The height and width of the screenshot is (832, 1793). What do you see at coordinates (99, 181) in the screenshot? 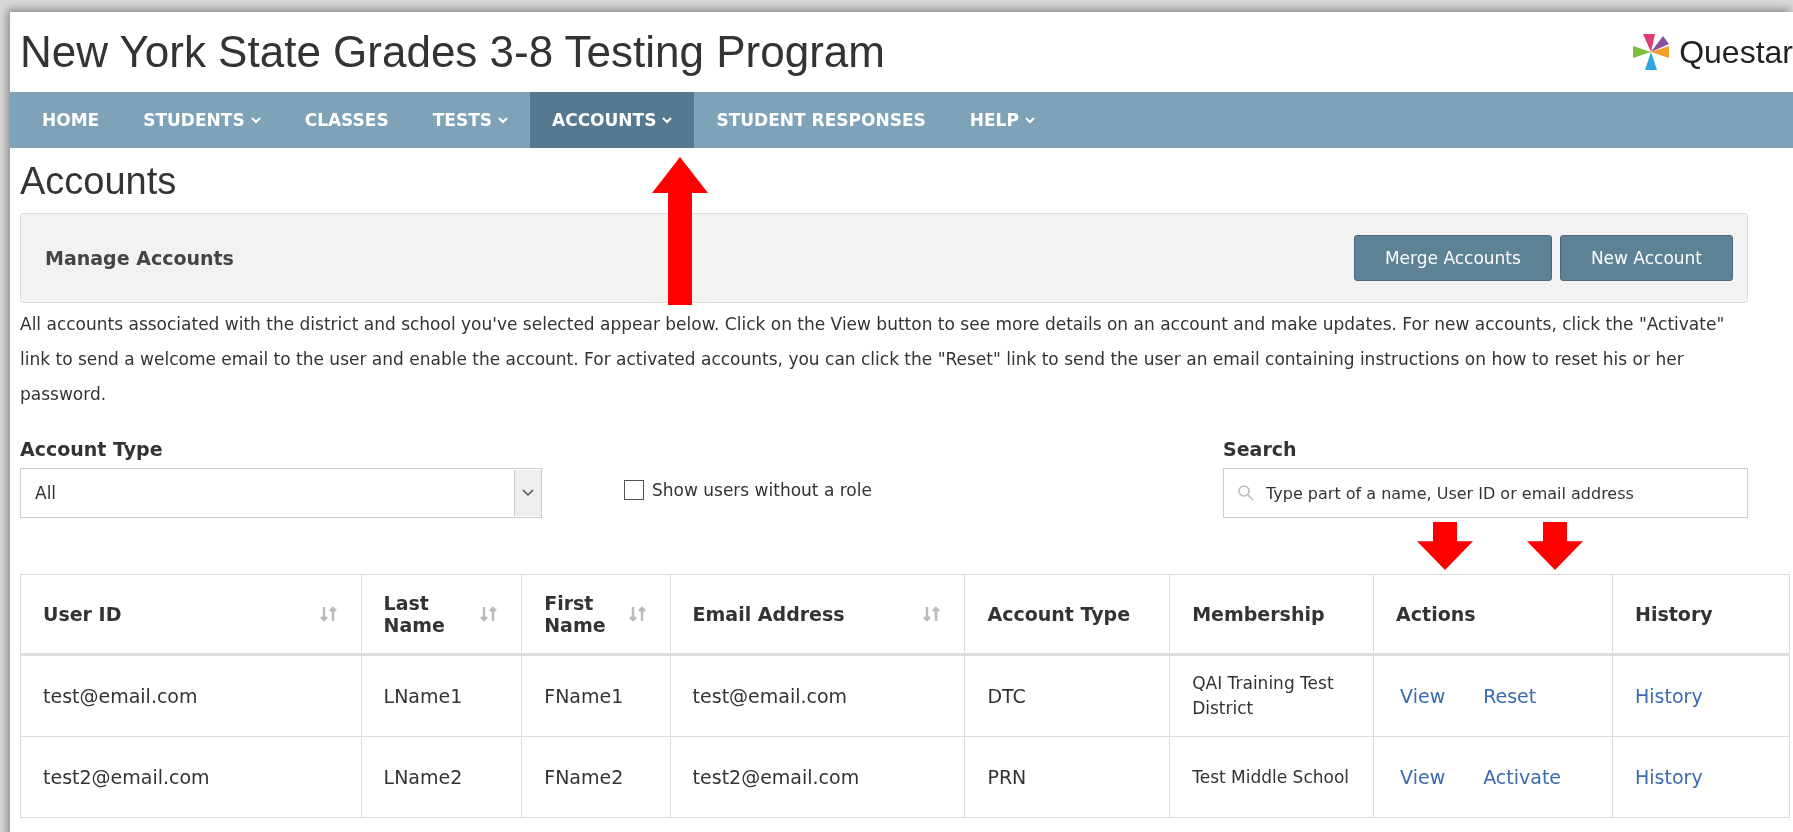
I see `page-title: Accounts` at bounding box center [99, 181].